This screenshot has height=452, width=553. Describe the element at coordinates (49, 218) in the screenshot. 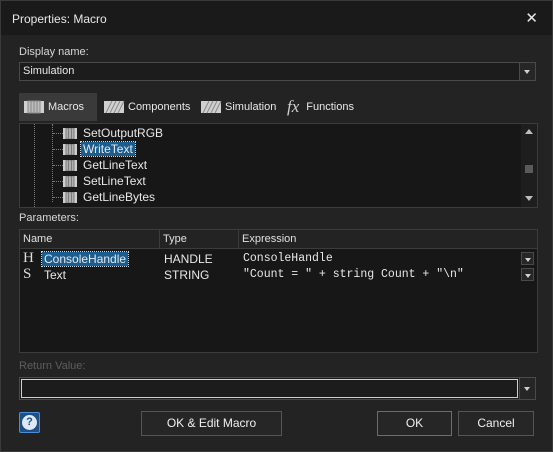

I see `parameters-label: Parameters:` at that location.